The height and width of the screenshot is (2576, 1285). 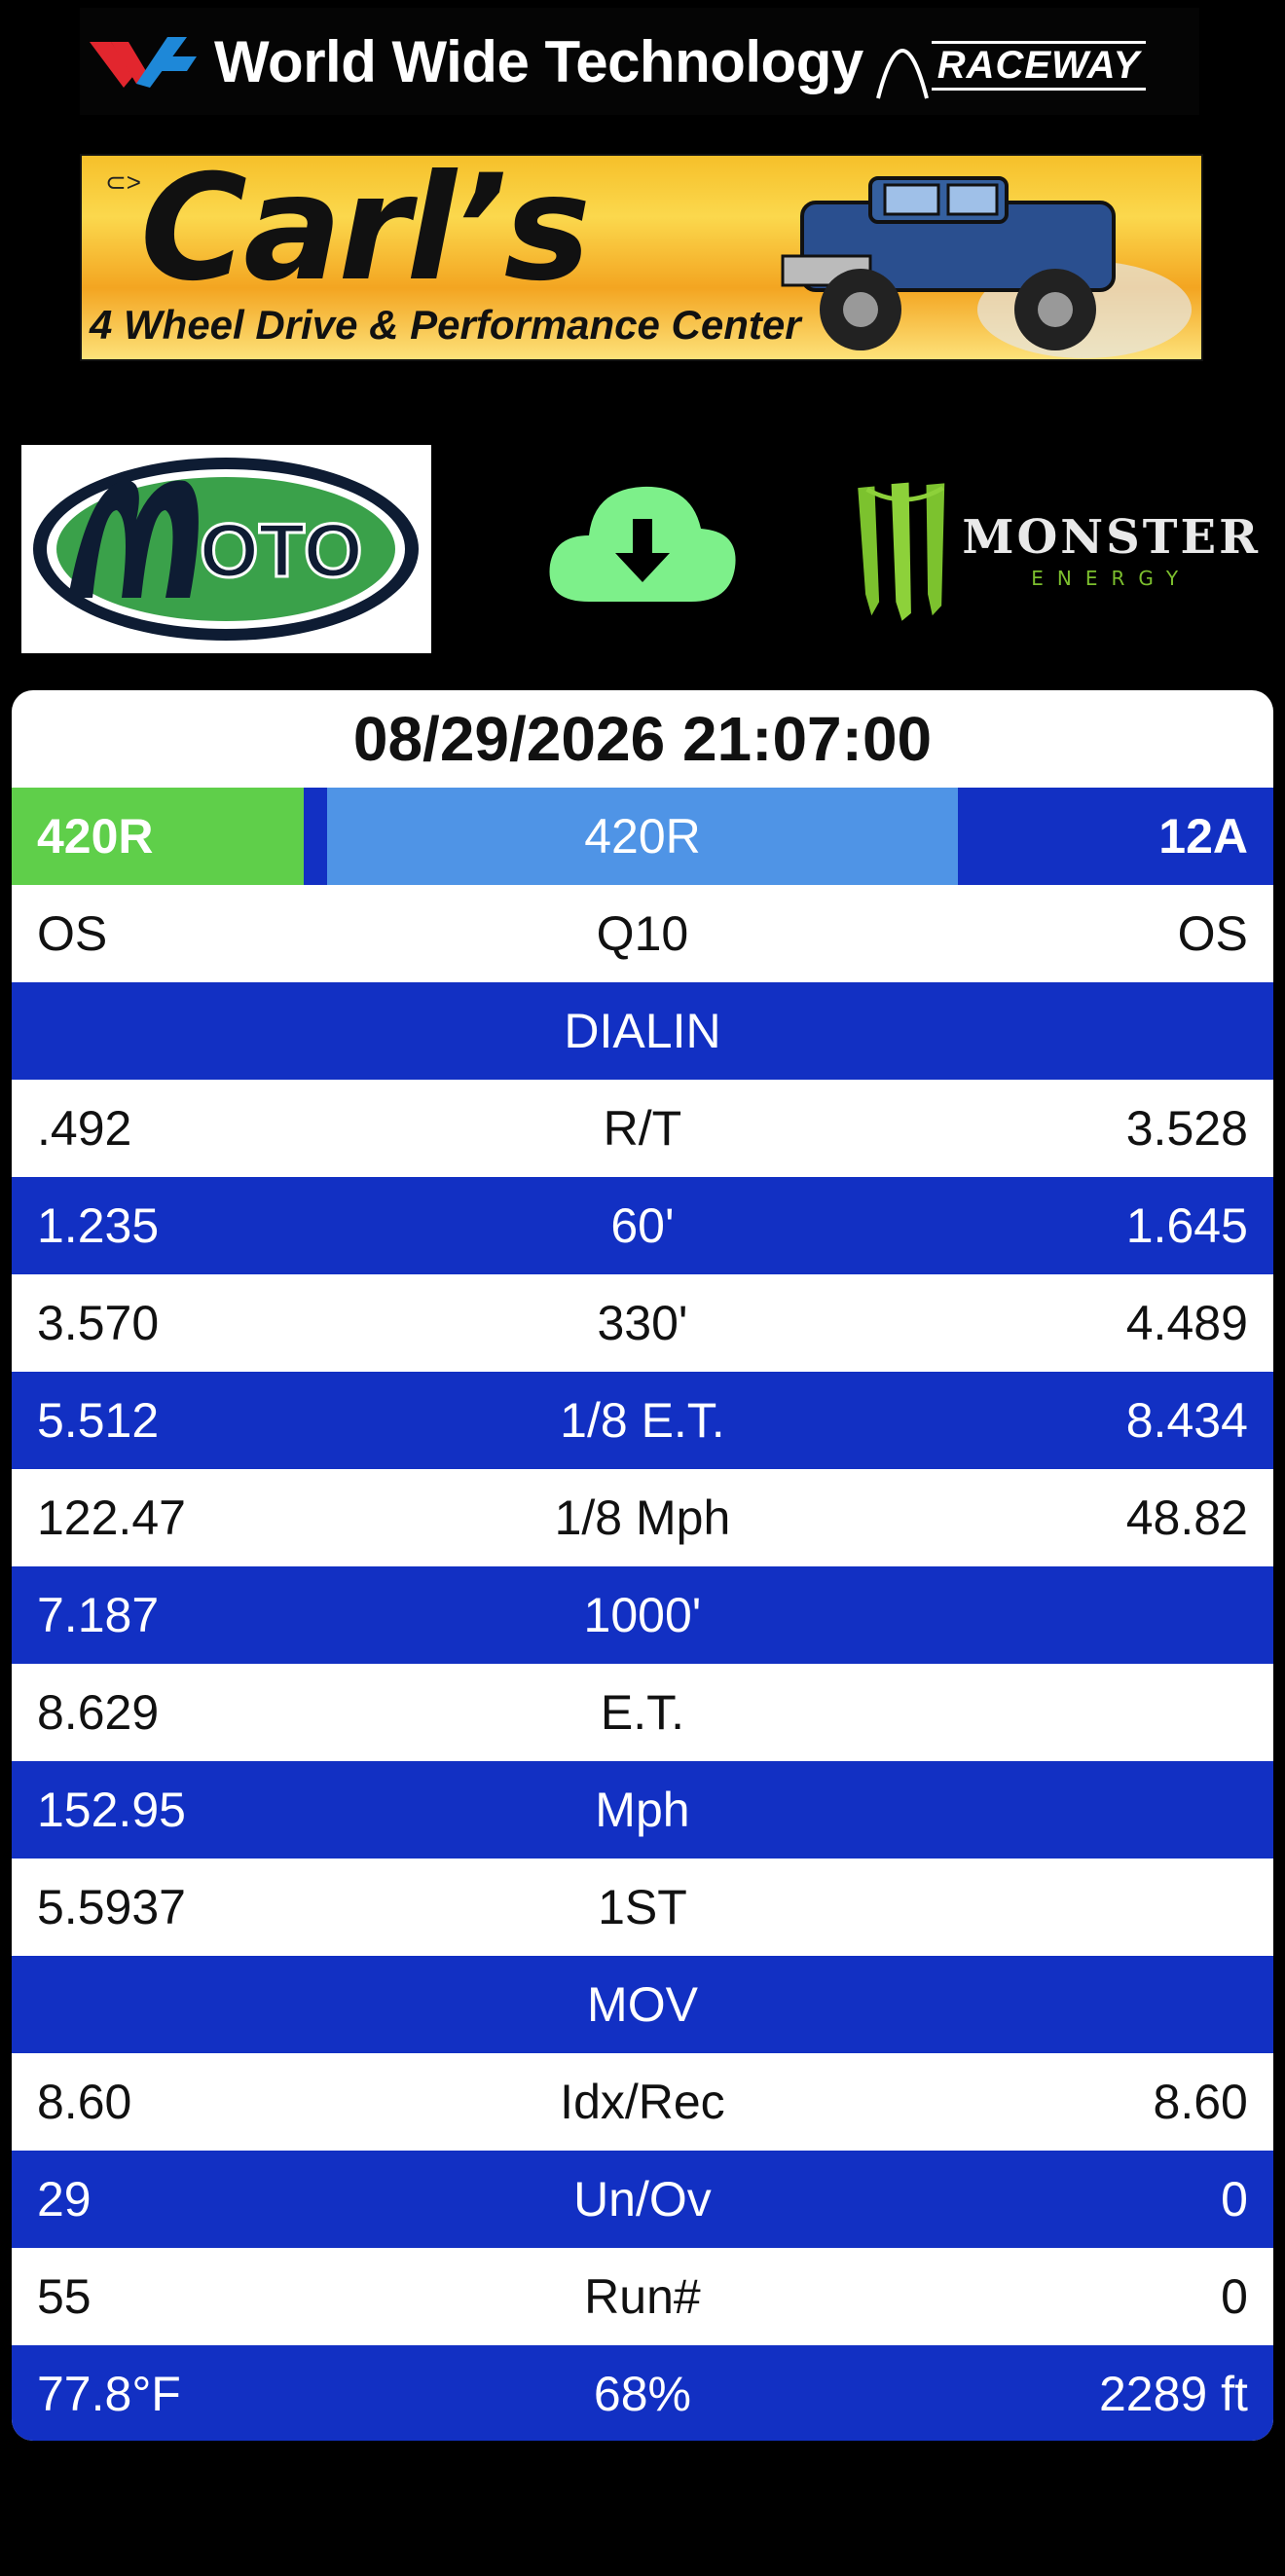 I want to click on row-label: 1ST, so click(x=642, y=1907).